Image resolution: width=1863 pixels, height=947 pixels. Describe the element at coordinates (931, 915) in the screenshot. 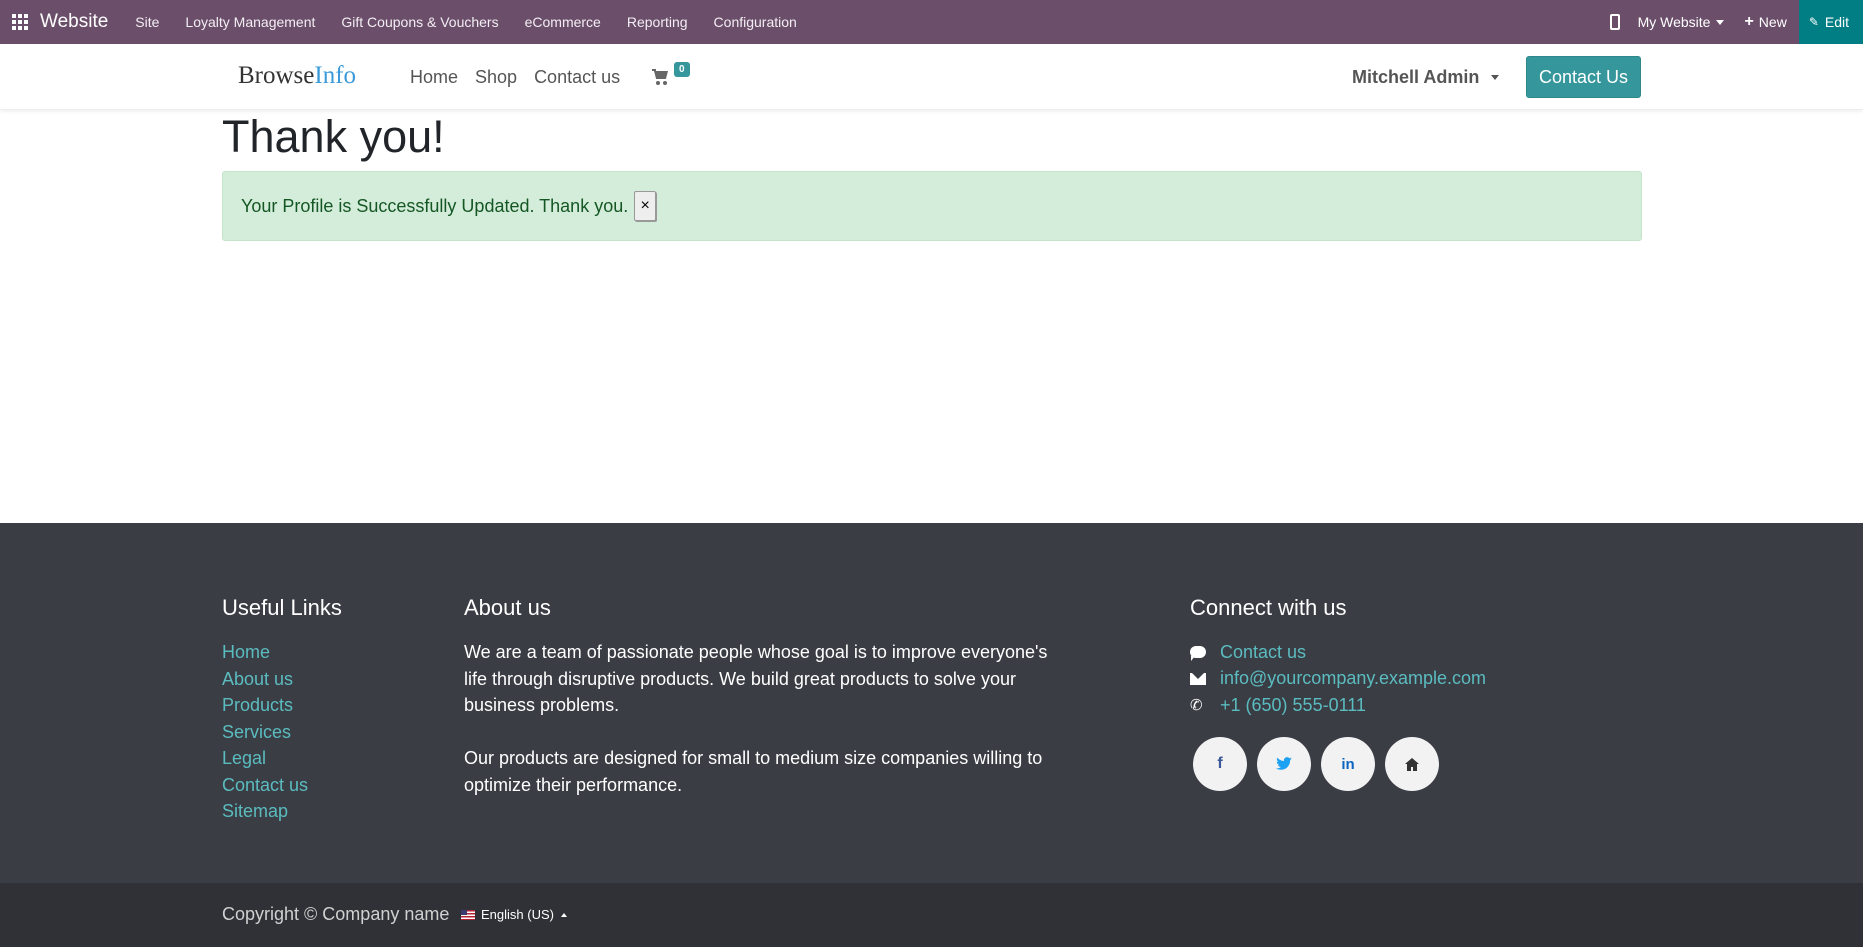

I see `copyright-bar: Copyright © Company name English (US)` at that location.